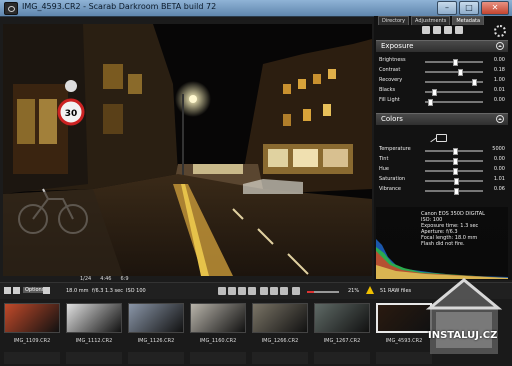 This screenshot has width=512, height=366. I want to click on view-2-icon, so click(284, 291).